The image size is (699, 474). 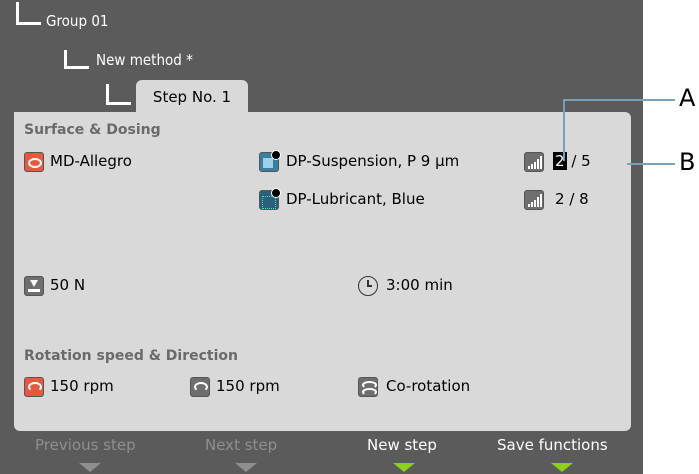 I want to click on force-icon, so click(x=34, y=286).